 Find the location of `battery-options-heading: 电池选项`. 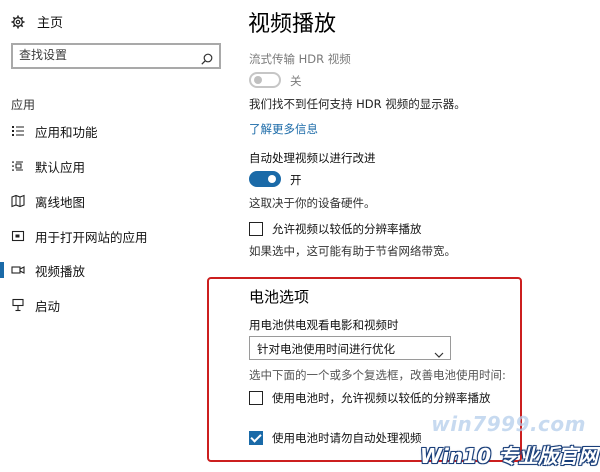

battery-options-heading: 电池选项 is located at coordinates (279, 297).